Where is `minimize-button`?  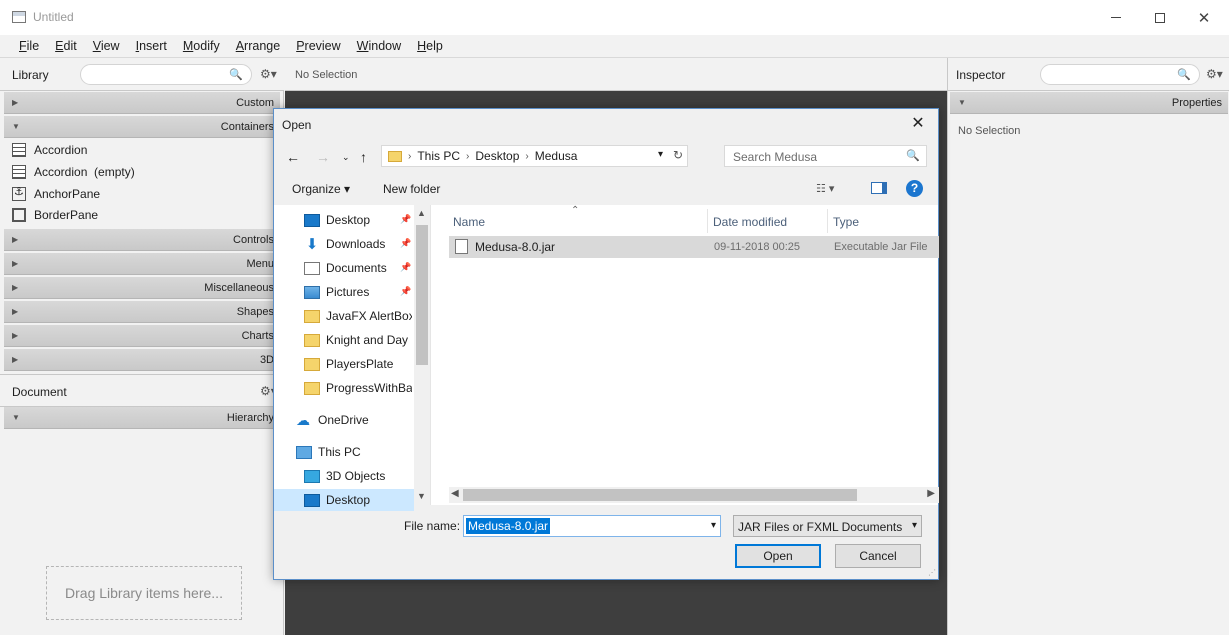 minimize-button is located at coordinates (1116, 17).